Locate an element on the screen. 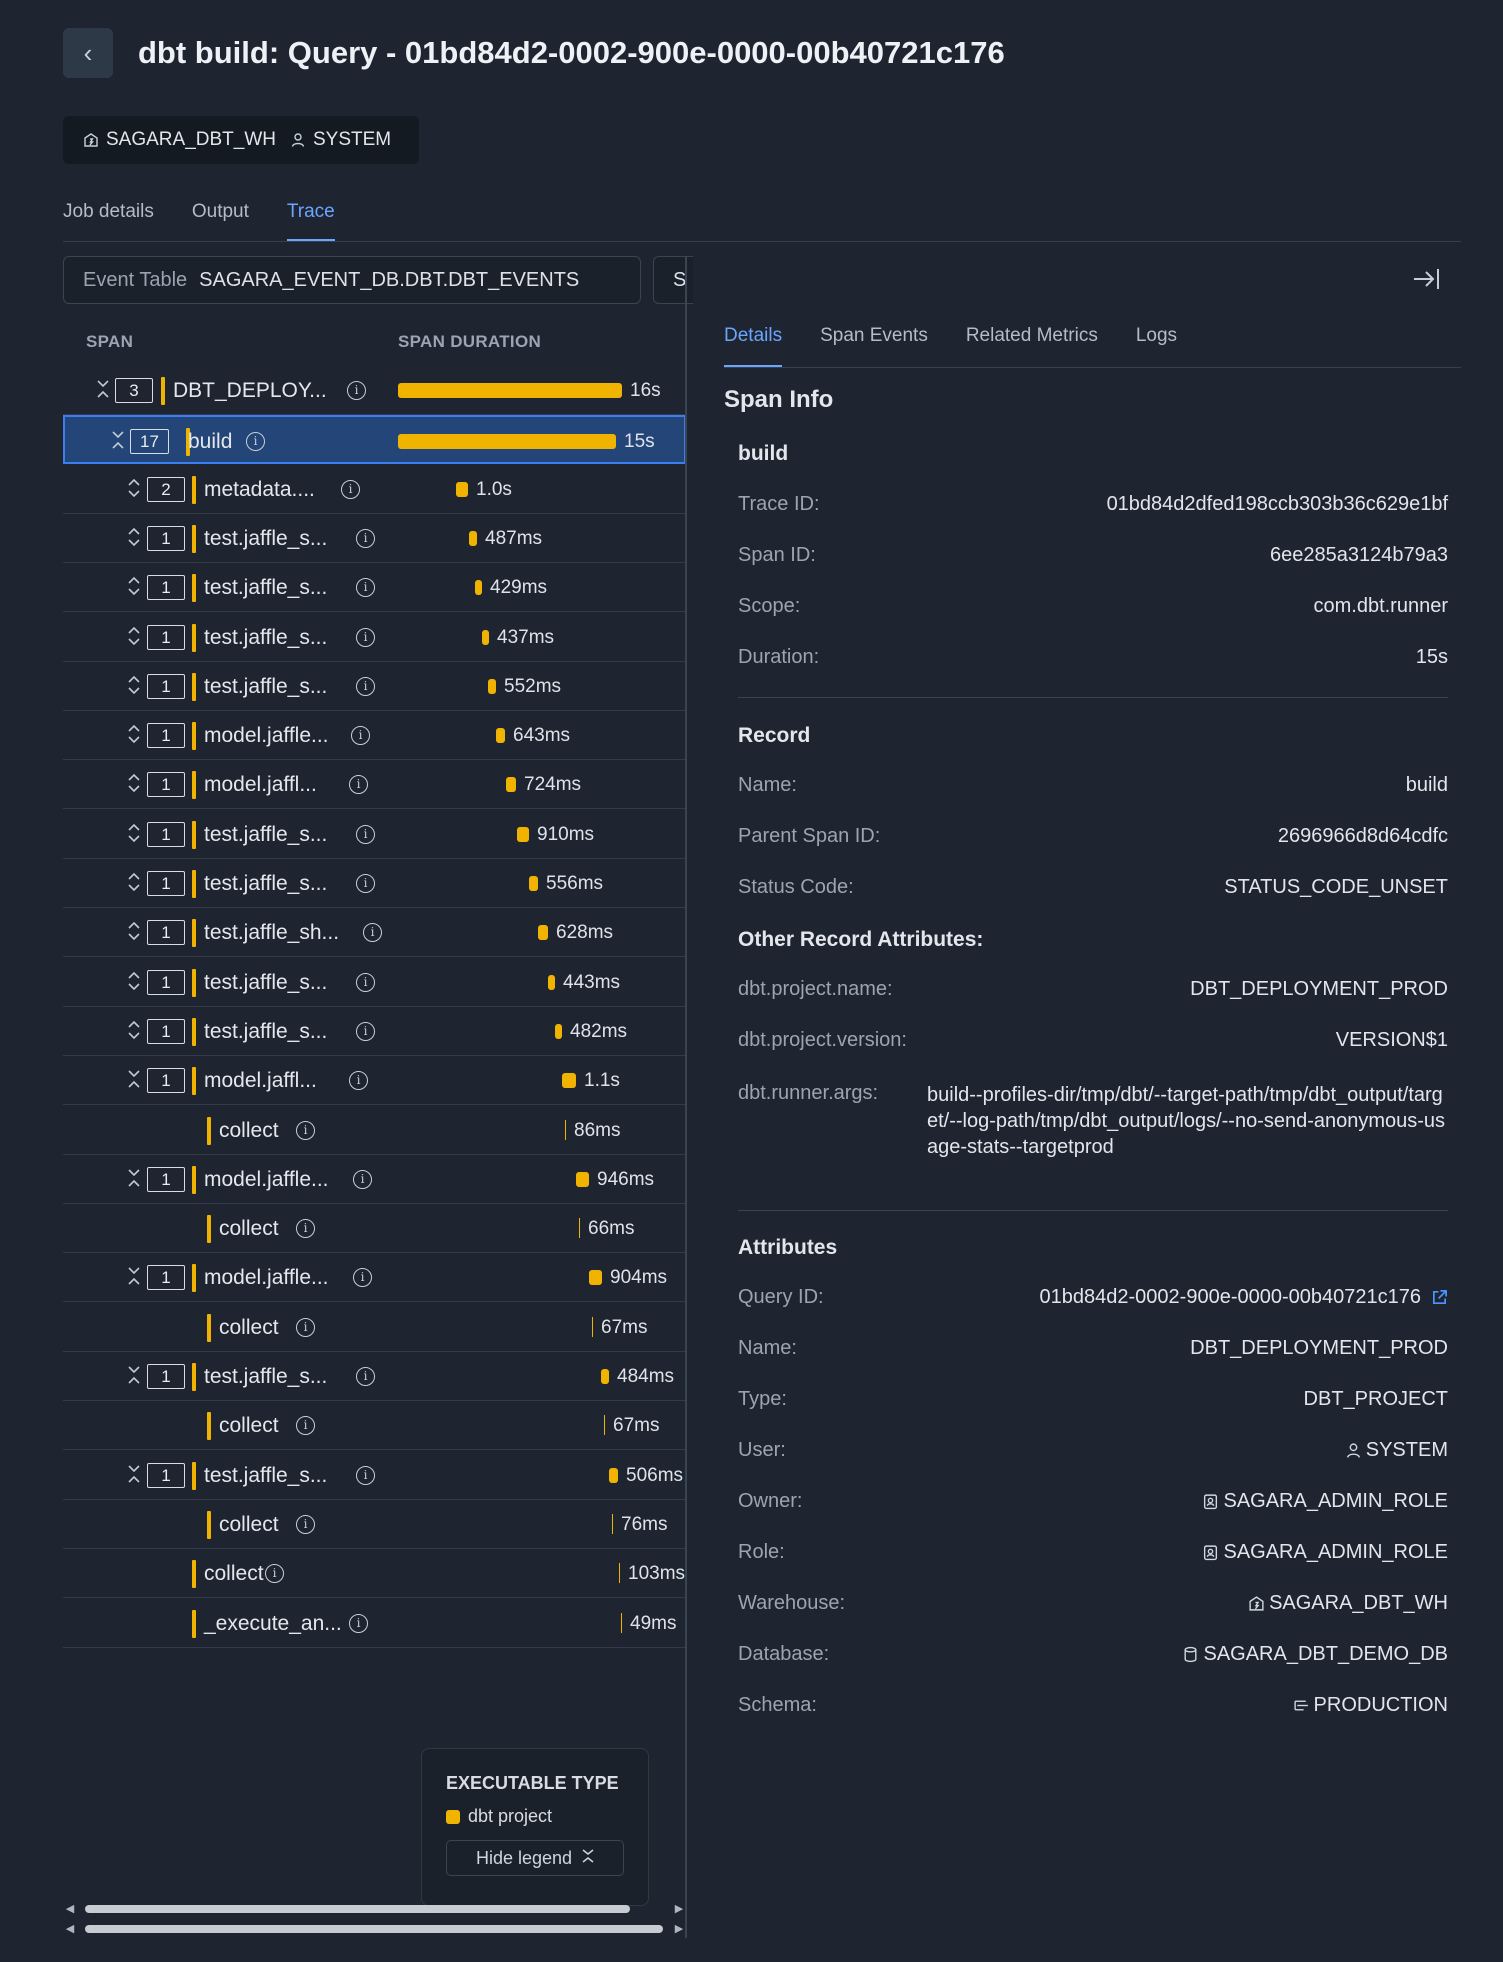  span-row: _execute_an... i 49ms is located at coordinates (374, 1623).